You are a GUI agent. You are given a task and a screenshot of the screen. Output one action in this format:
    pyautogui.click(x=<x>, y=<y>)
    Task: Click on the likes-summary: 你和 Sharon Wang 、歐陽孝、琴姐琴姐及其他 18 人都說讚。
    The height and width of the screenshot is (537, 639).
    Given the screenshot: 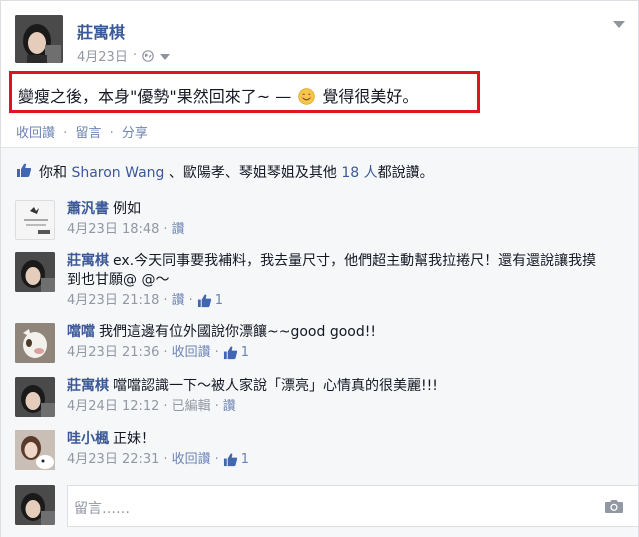 What is the action you would take?
    pyautogui.click(x=319, y=169)
    